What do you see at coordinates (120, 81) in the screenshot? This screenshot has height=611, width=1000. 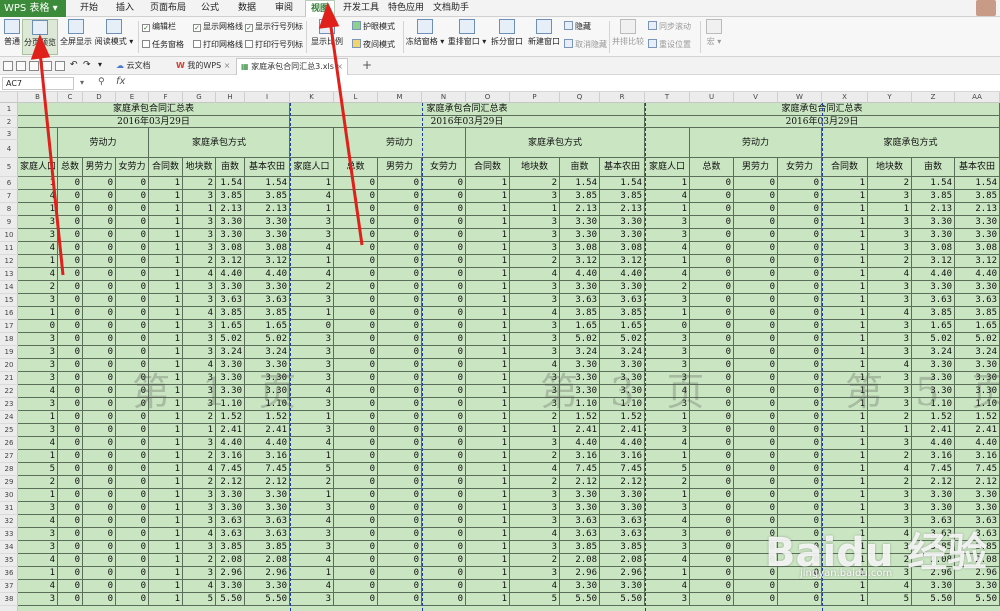 I see `function-icon: fx` at bounding box center [120, 81].